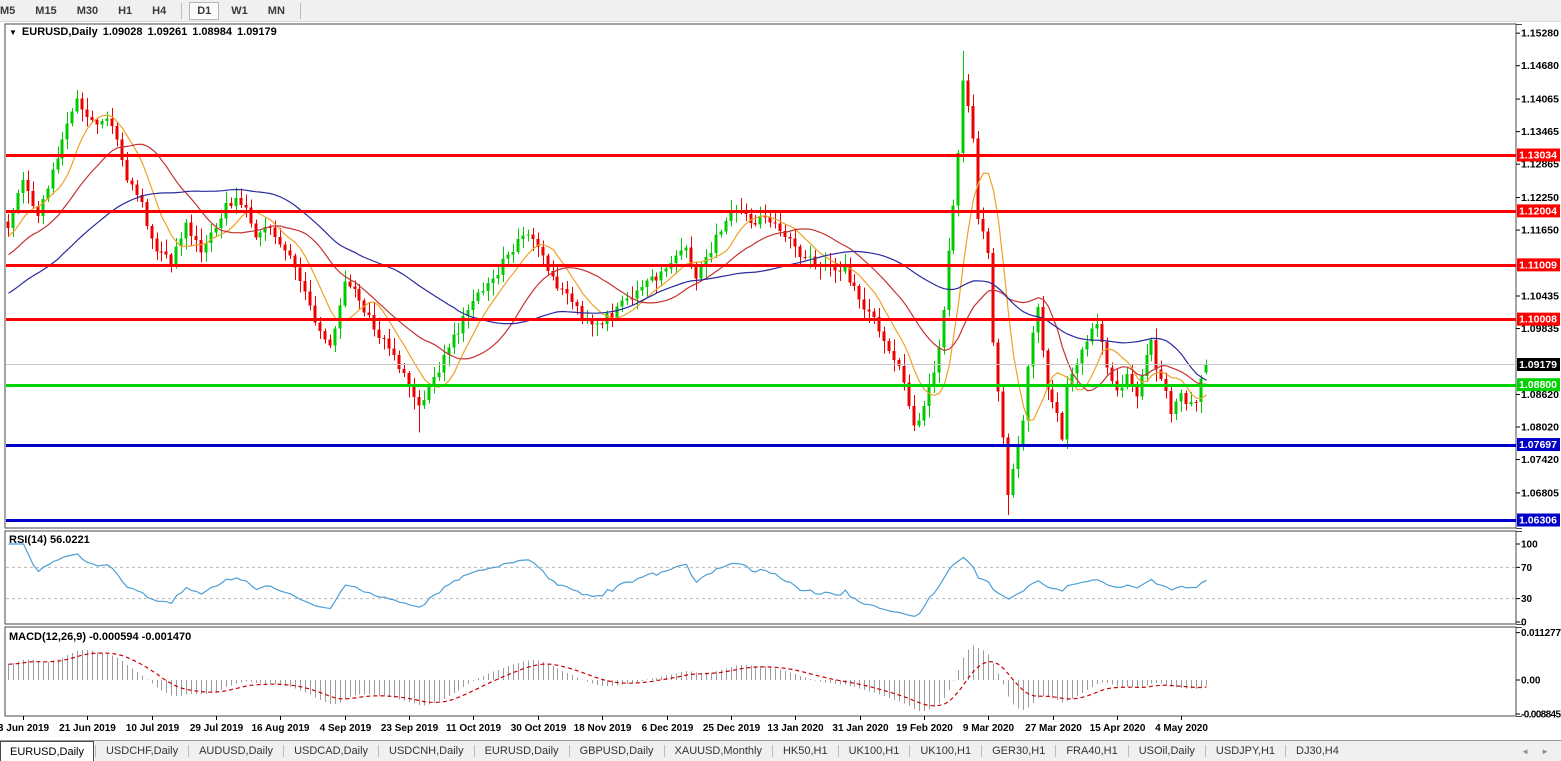 The width and height of the screenshot is (1561, 761). What do you see at coordinates (539, 728) in the screenshot?
I see `svg-text: 30 Oct 2019` at bounding box center [539, 728].